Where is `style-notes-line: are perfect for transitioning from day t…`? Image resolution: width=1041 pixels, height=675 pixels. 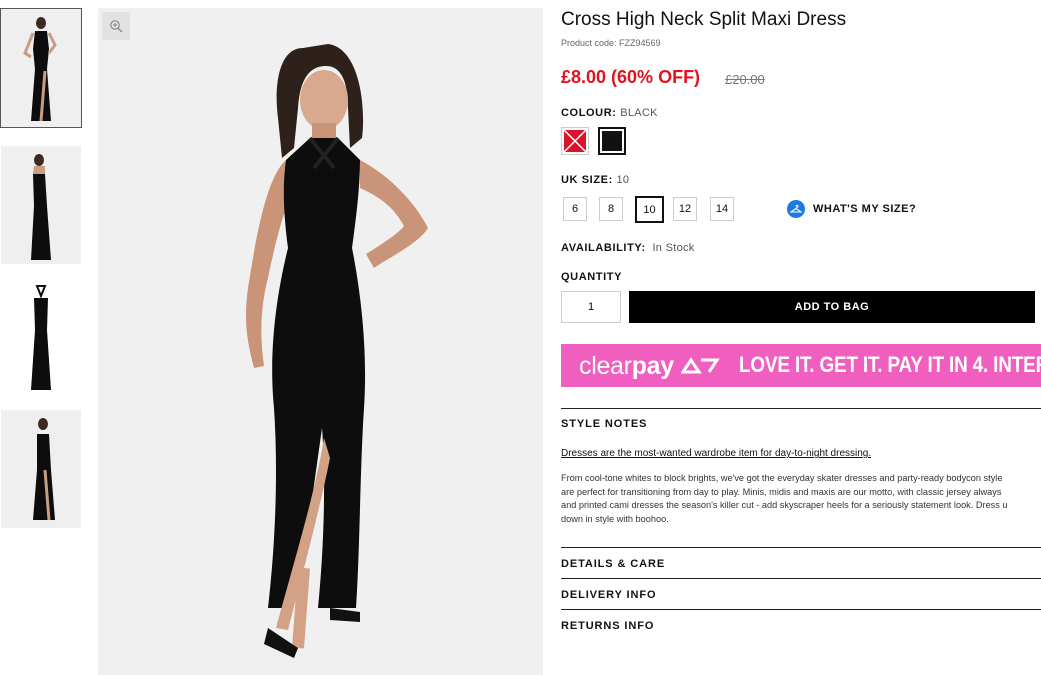 style-notes-line: are perfect for transitioning from day t… is located at coordinates (781, 491).